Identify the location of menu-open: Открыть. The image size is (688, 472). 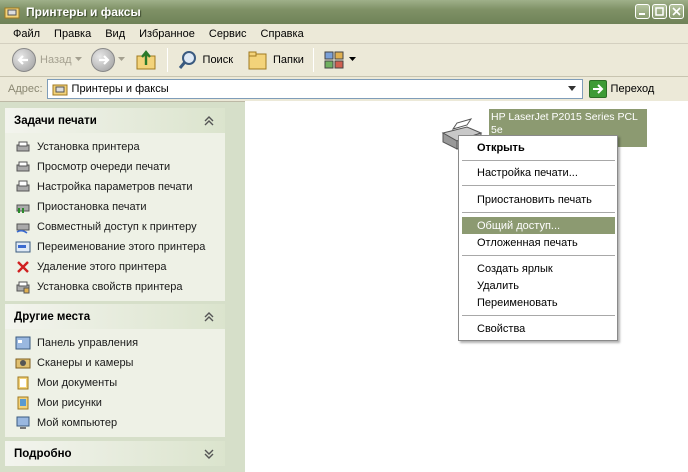
(538, 147).